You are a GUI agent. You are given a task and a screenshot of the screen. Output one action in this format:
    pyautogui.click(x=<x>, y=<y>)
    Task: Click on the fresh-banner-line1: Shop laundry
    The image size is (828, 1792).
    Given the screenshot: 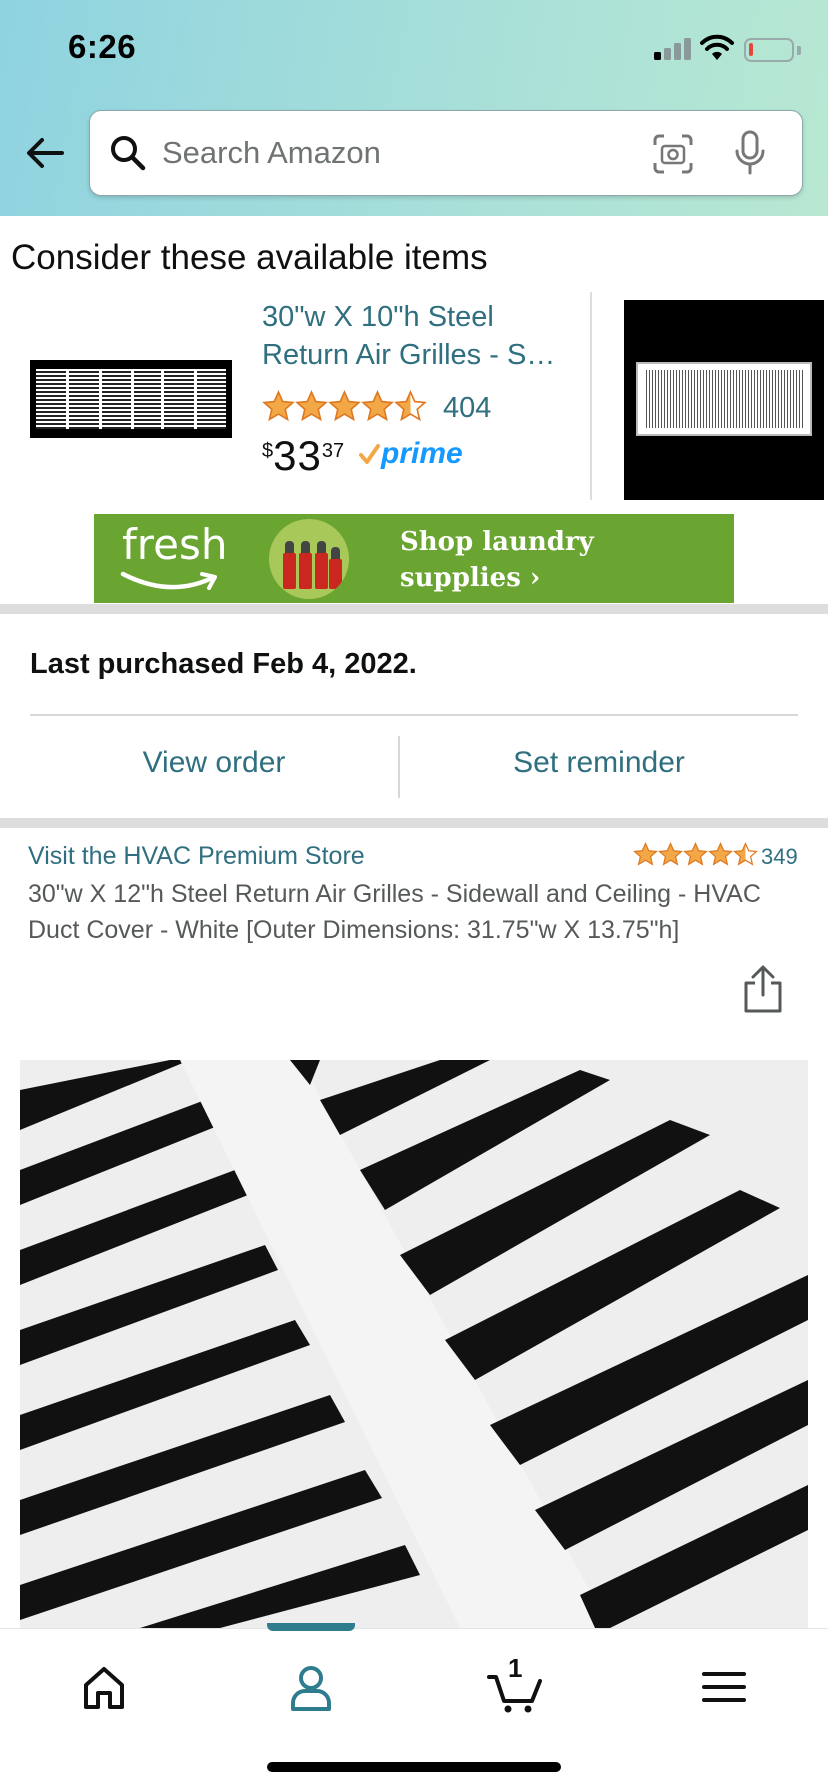 What is the action you would take?
    pyautogui.click(x=497, y=542)
    